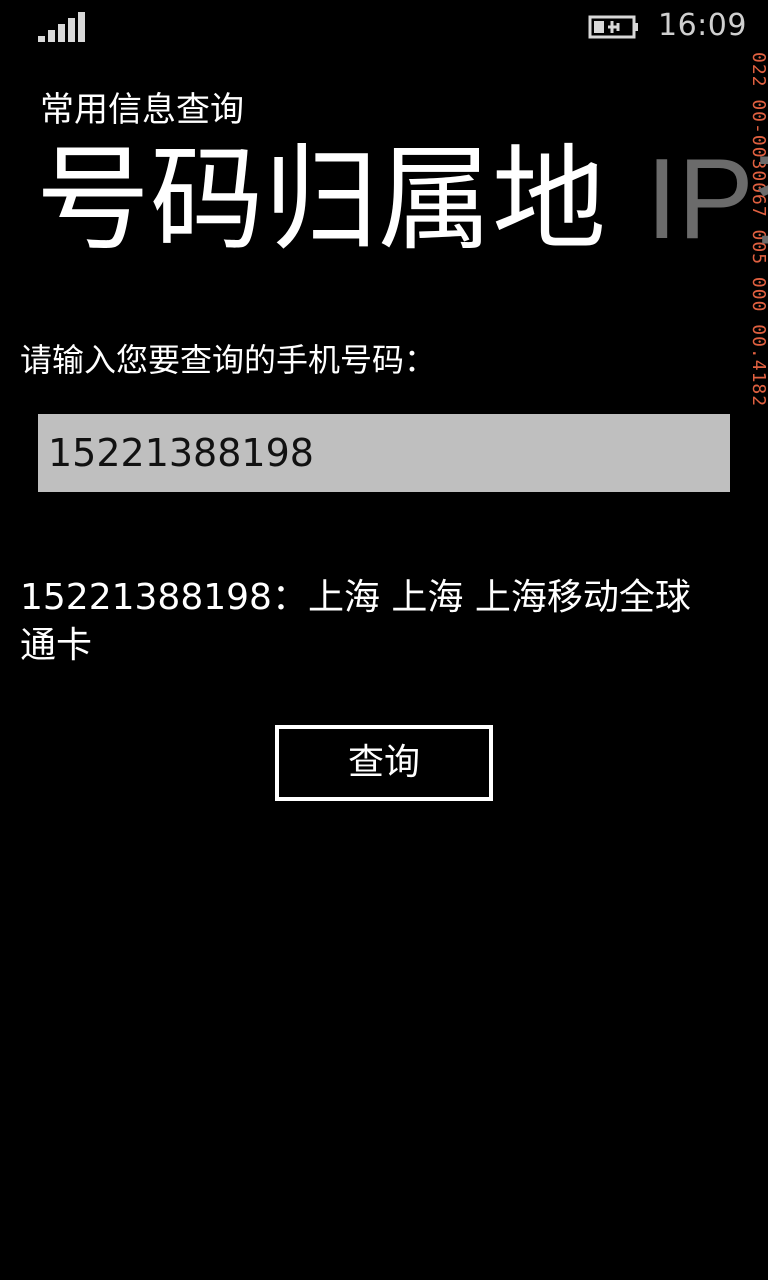  I want to click on query-button: 查询, so click(384, 763).